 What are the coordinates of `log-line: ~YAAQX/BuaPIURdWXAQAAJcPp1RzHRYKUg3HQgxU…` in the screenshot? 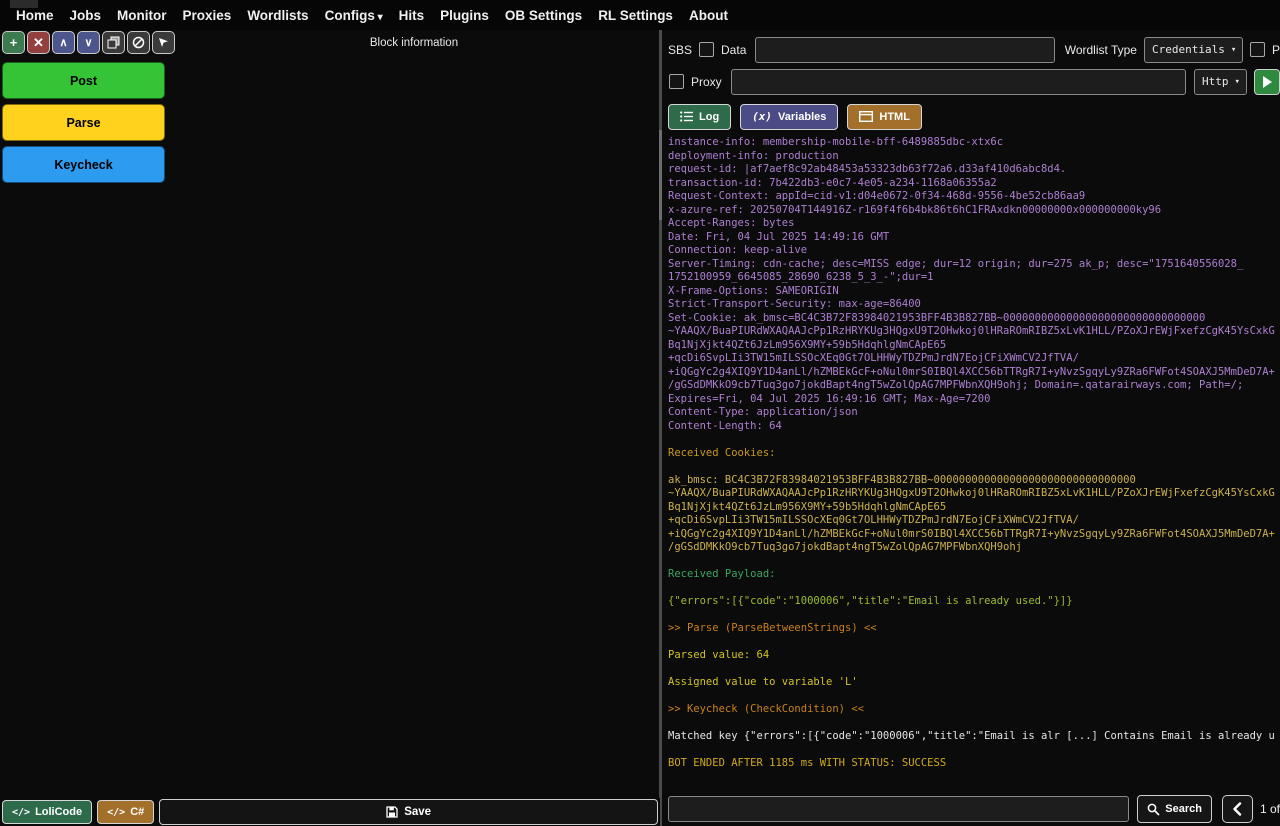 It's located at (971, 493).